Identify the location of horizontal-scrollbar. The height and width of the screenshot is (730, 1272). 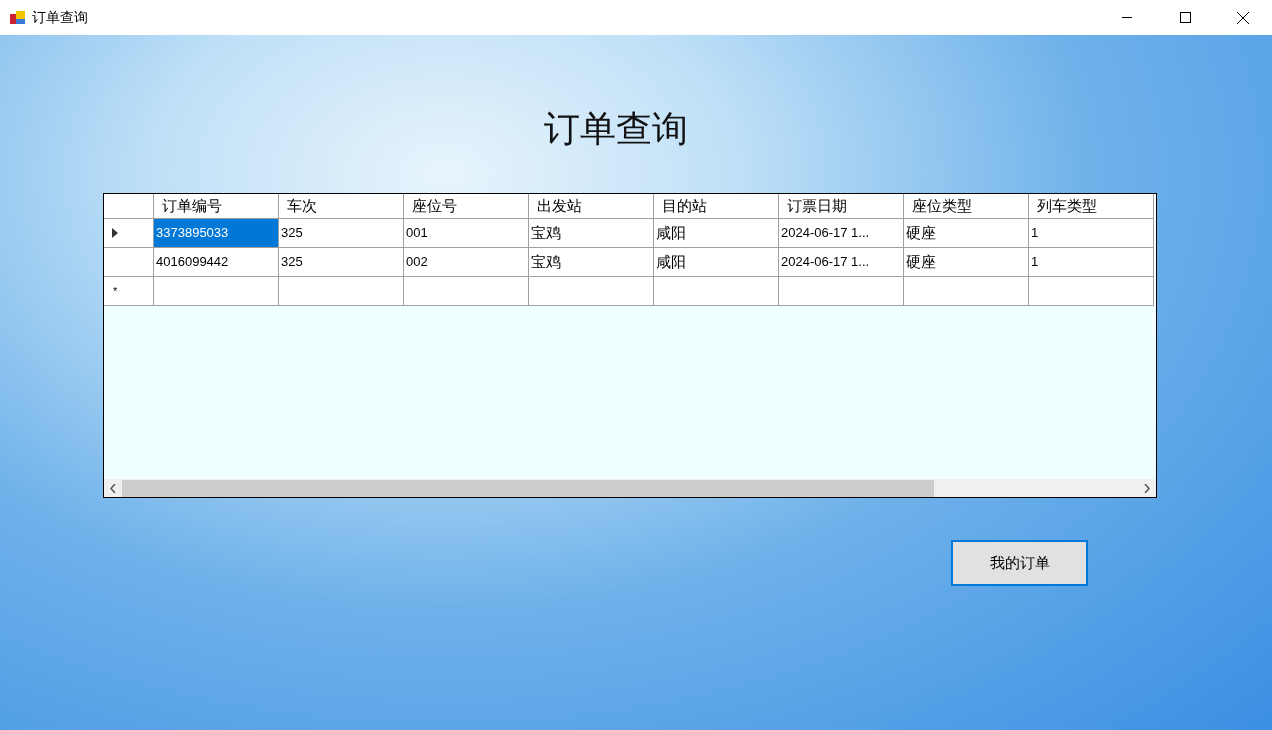
(630, 488).